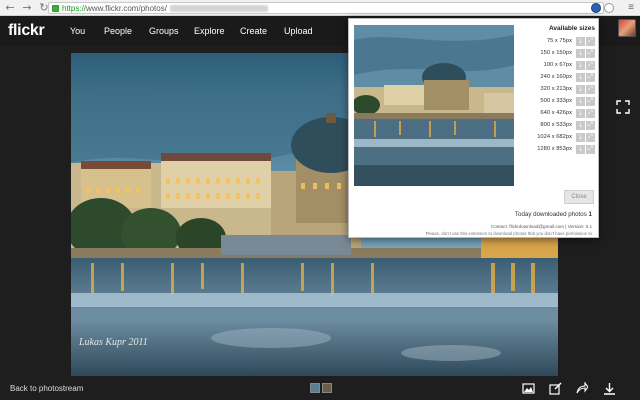 This screenshot has width=640, height=400. Describe the element at coordinates (609, 388) in the screenshot. I see `download-icon` at that location.